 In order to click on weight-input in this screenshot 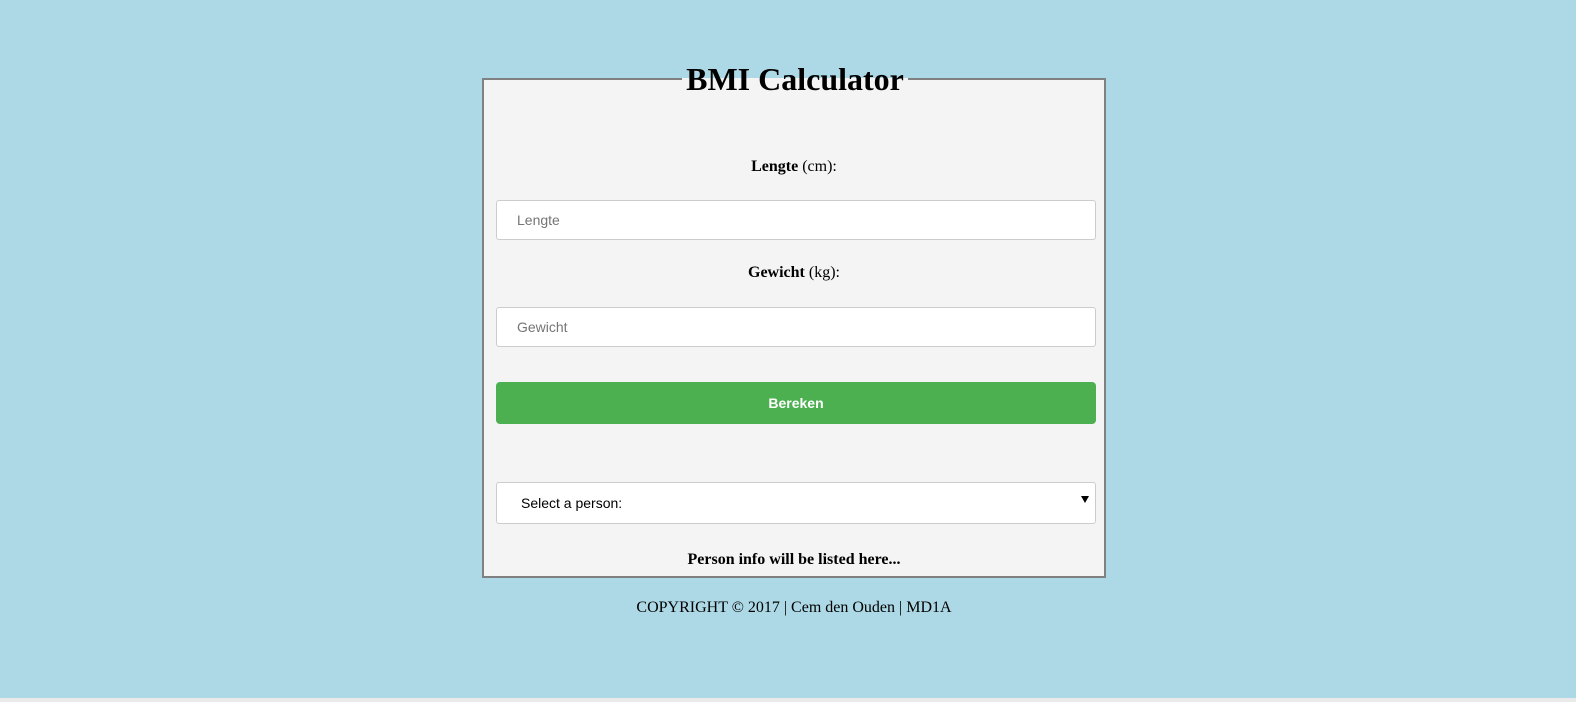, I will do `click(796, 327)`.